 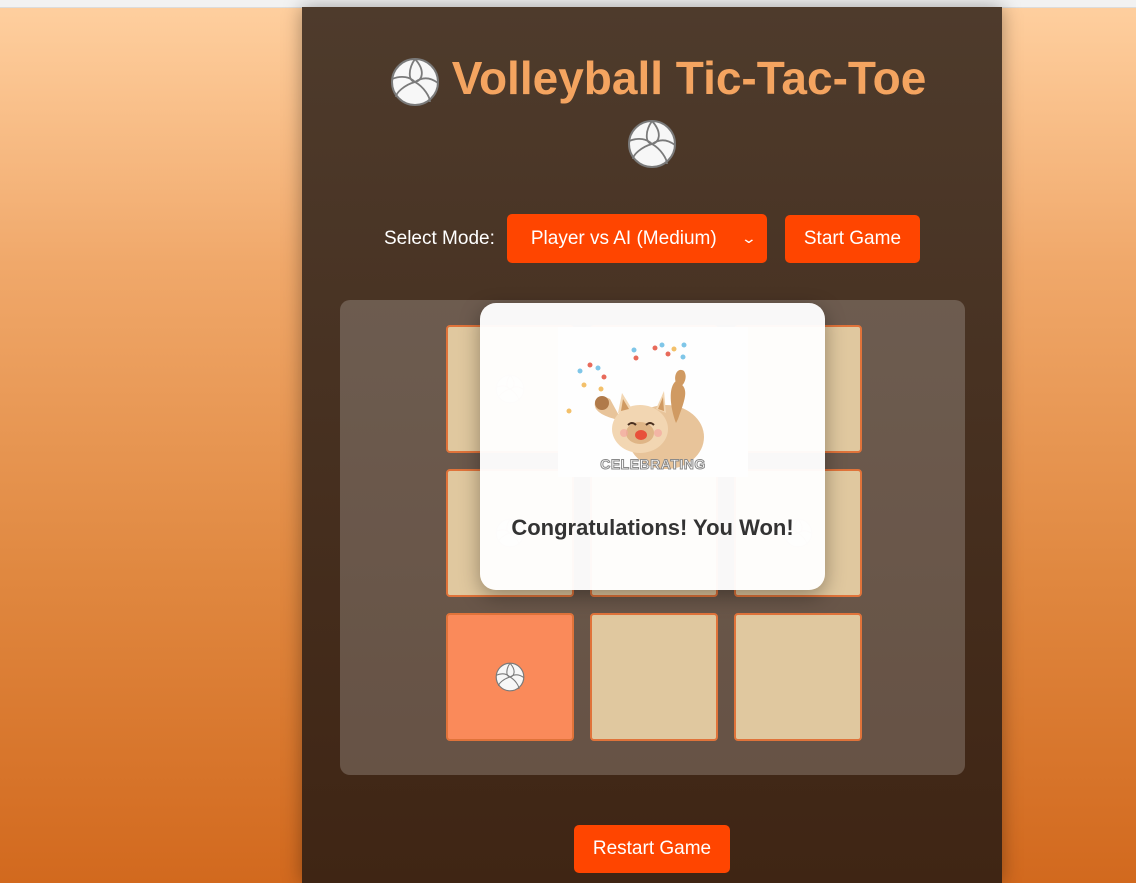 What do you see at coordinates (653, 464) in the screenshot?
I see `celebration-caption: CELEBRATING` at bounding box center [653, 464].